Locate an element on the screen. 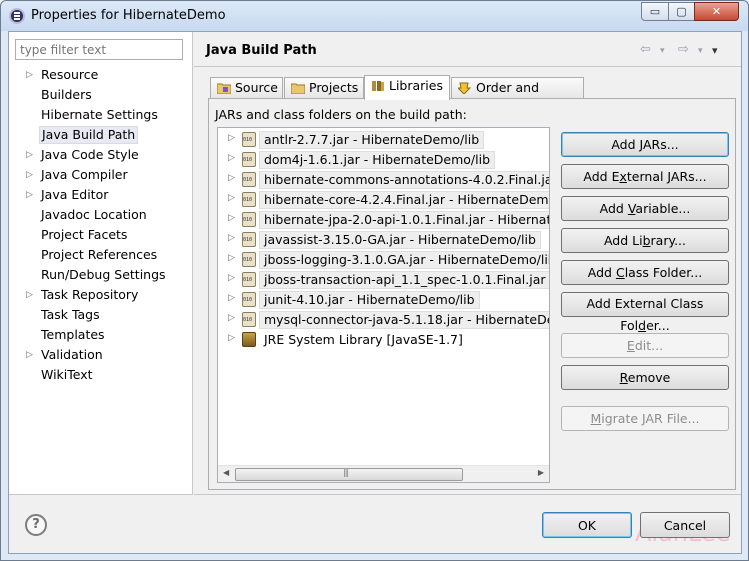  close-button: ✕ is located at coordinates (716, 11).